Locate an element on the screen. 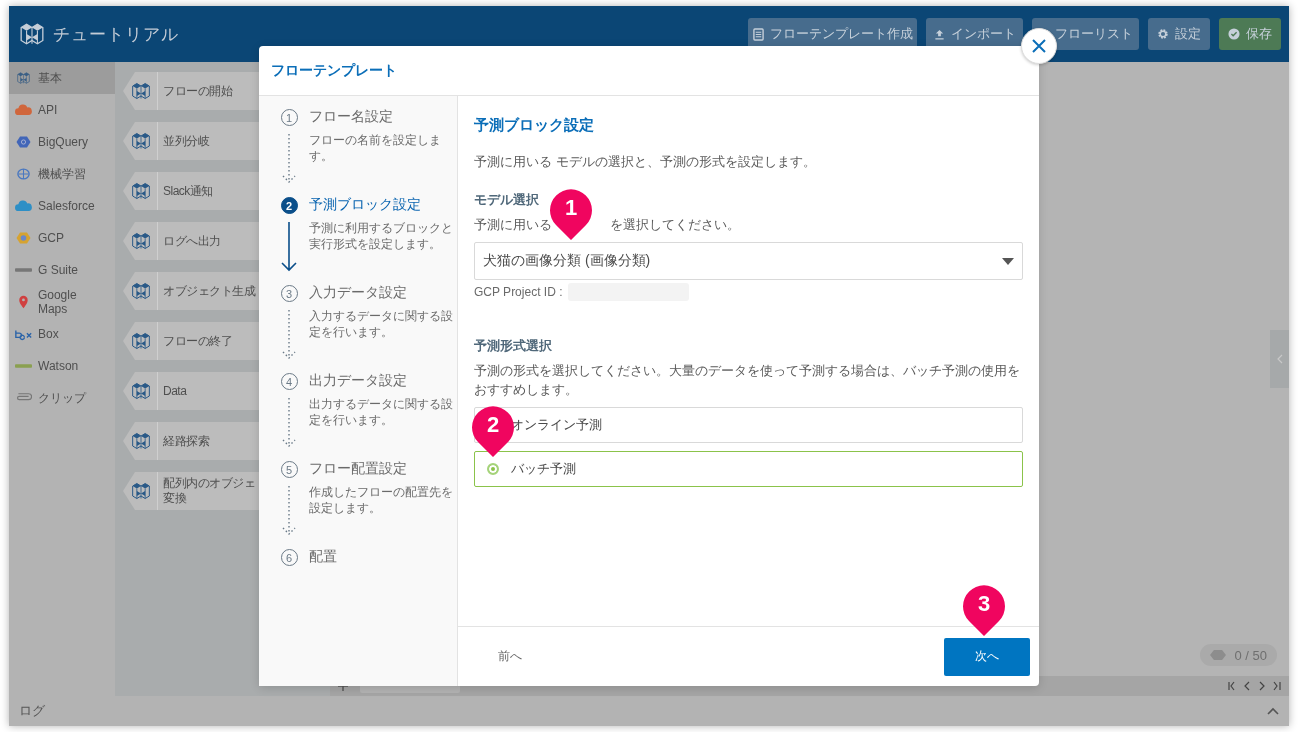 Image resolution: width=1298 pixels, height=738 pixels. block-label: 配列内のオブジェ変換 is located at coordinates (206, 491).